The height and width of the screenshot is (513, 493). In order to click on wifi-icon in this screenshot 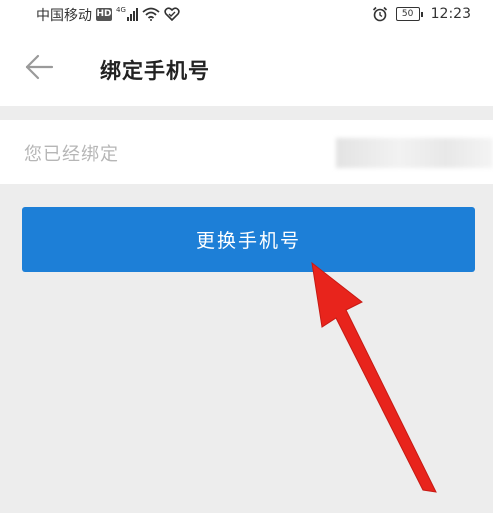, I will do `click(151, 14)`.